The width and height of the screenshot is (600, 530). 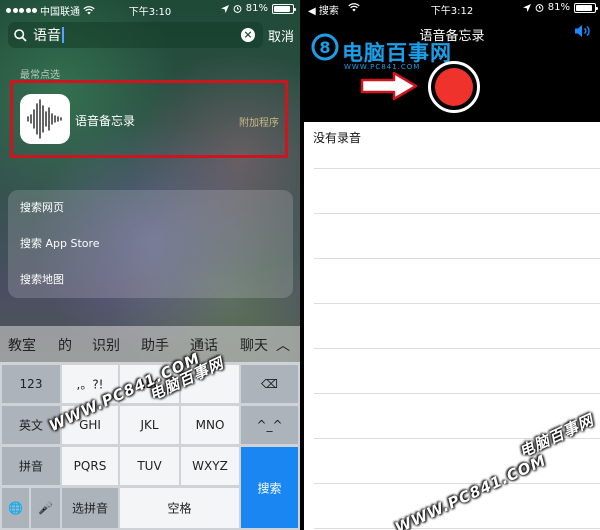 I want to click on waveform-icon, so click(x=44, y=119).